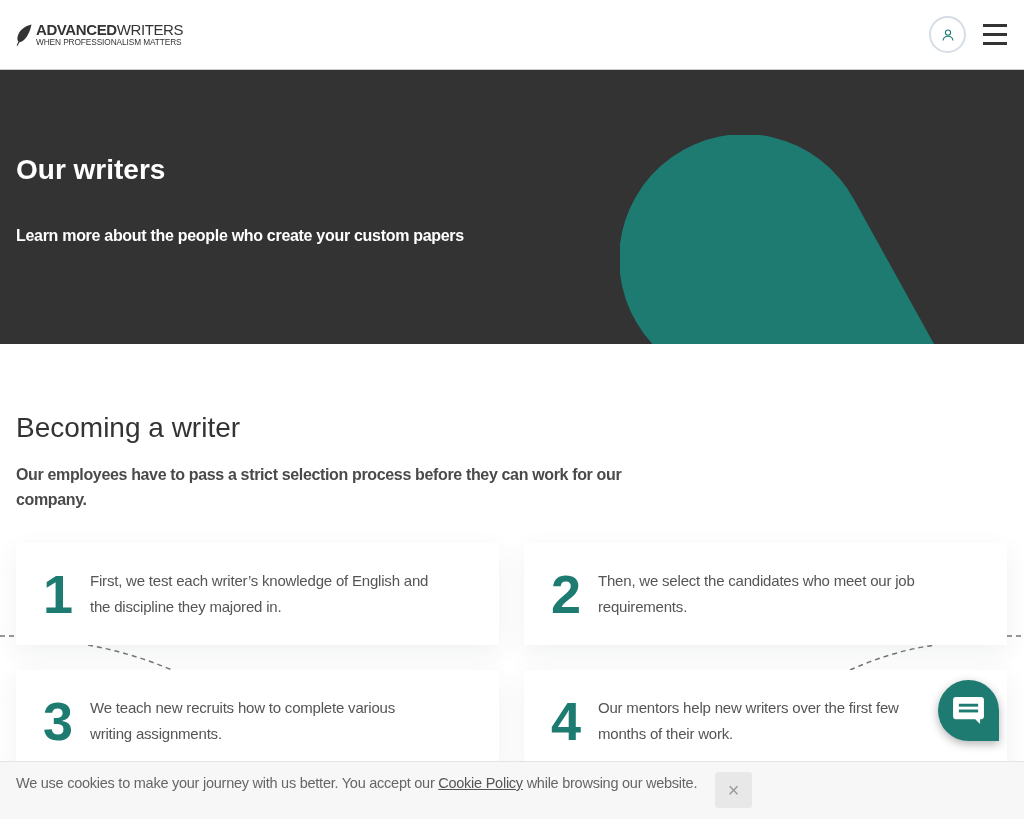  What do you see at coordinates (566, 594) in the screenshot?
I see `step-number: 2` at bounding box center [566, 594].